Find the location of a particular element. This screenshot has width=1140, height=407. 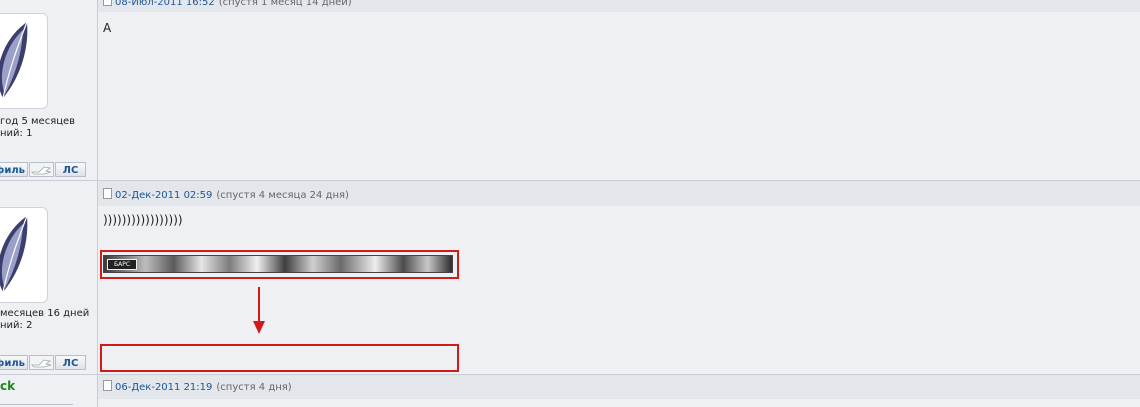

author-stat: ний: 1 is located at coordinates (16, 133).